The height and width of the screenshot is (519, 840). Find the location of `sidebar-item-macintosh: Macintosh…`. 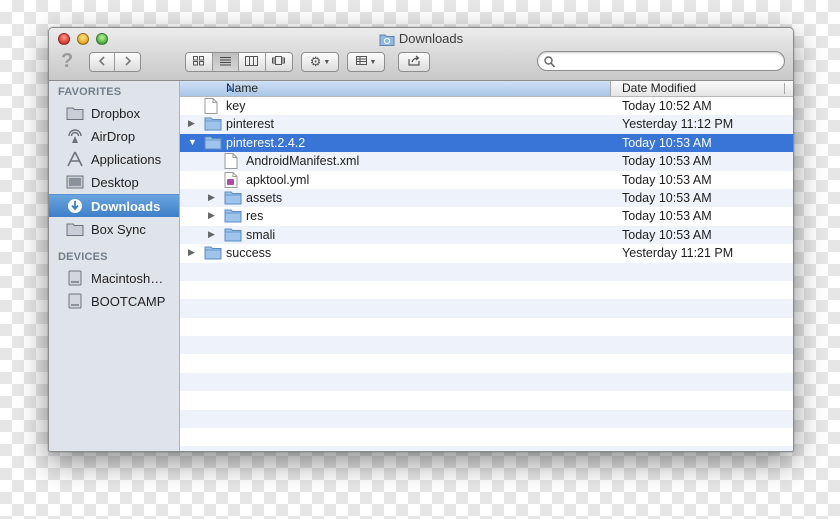

sidebar-item-macintosh: Macintosh… is located at coordinates (114, 278).